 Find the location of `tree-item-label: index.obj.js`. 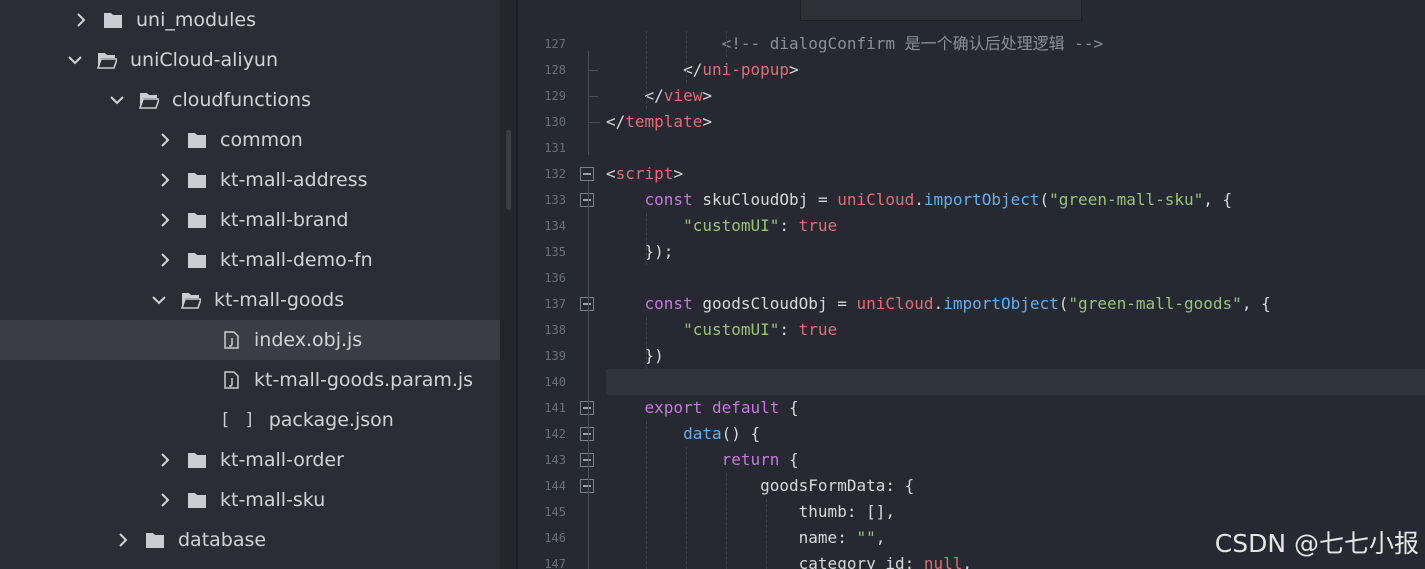

tree-item-label: index.obj.js is located at coordinates (308, 340).